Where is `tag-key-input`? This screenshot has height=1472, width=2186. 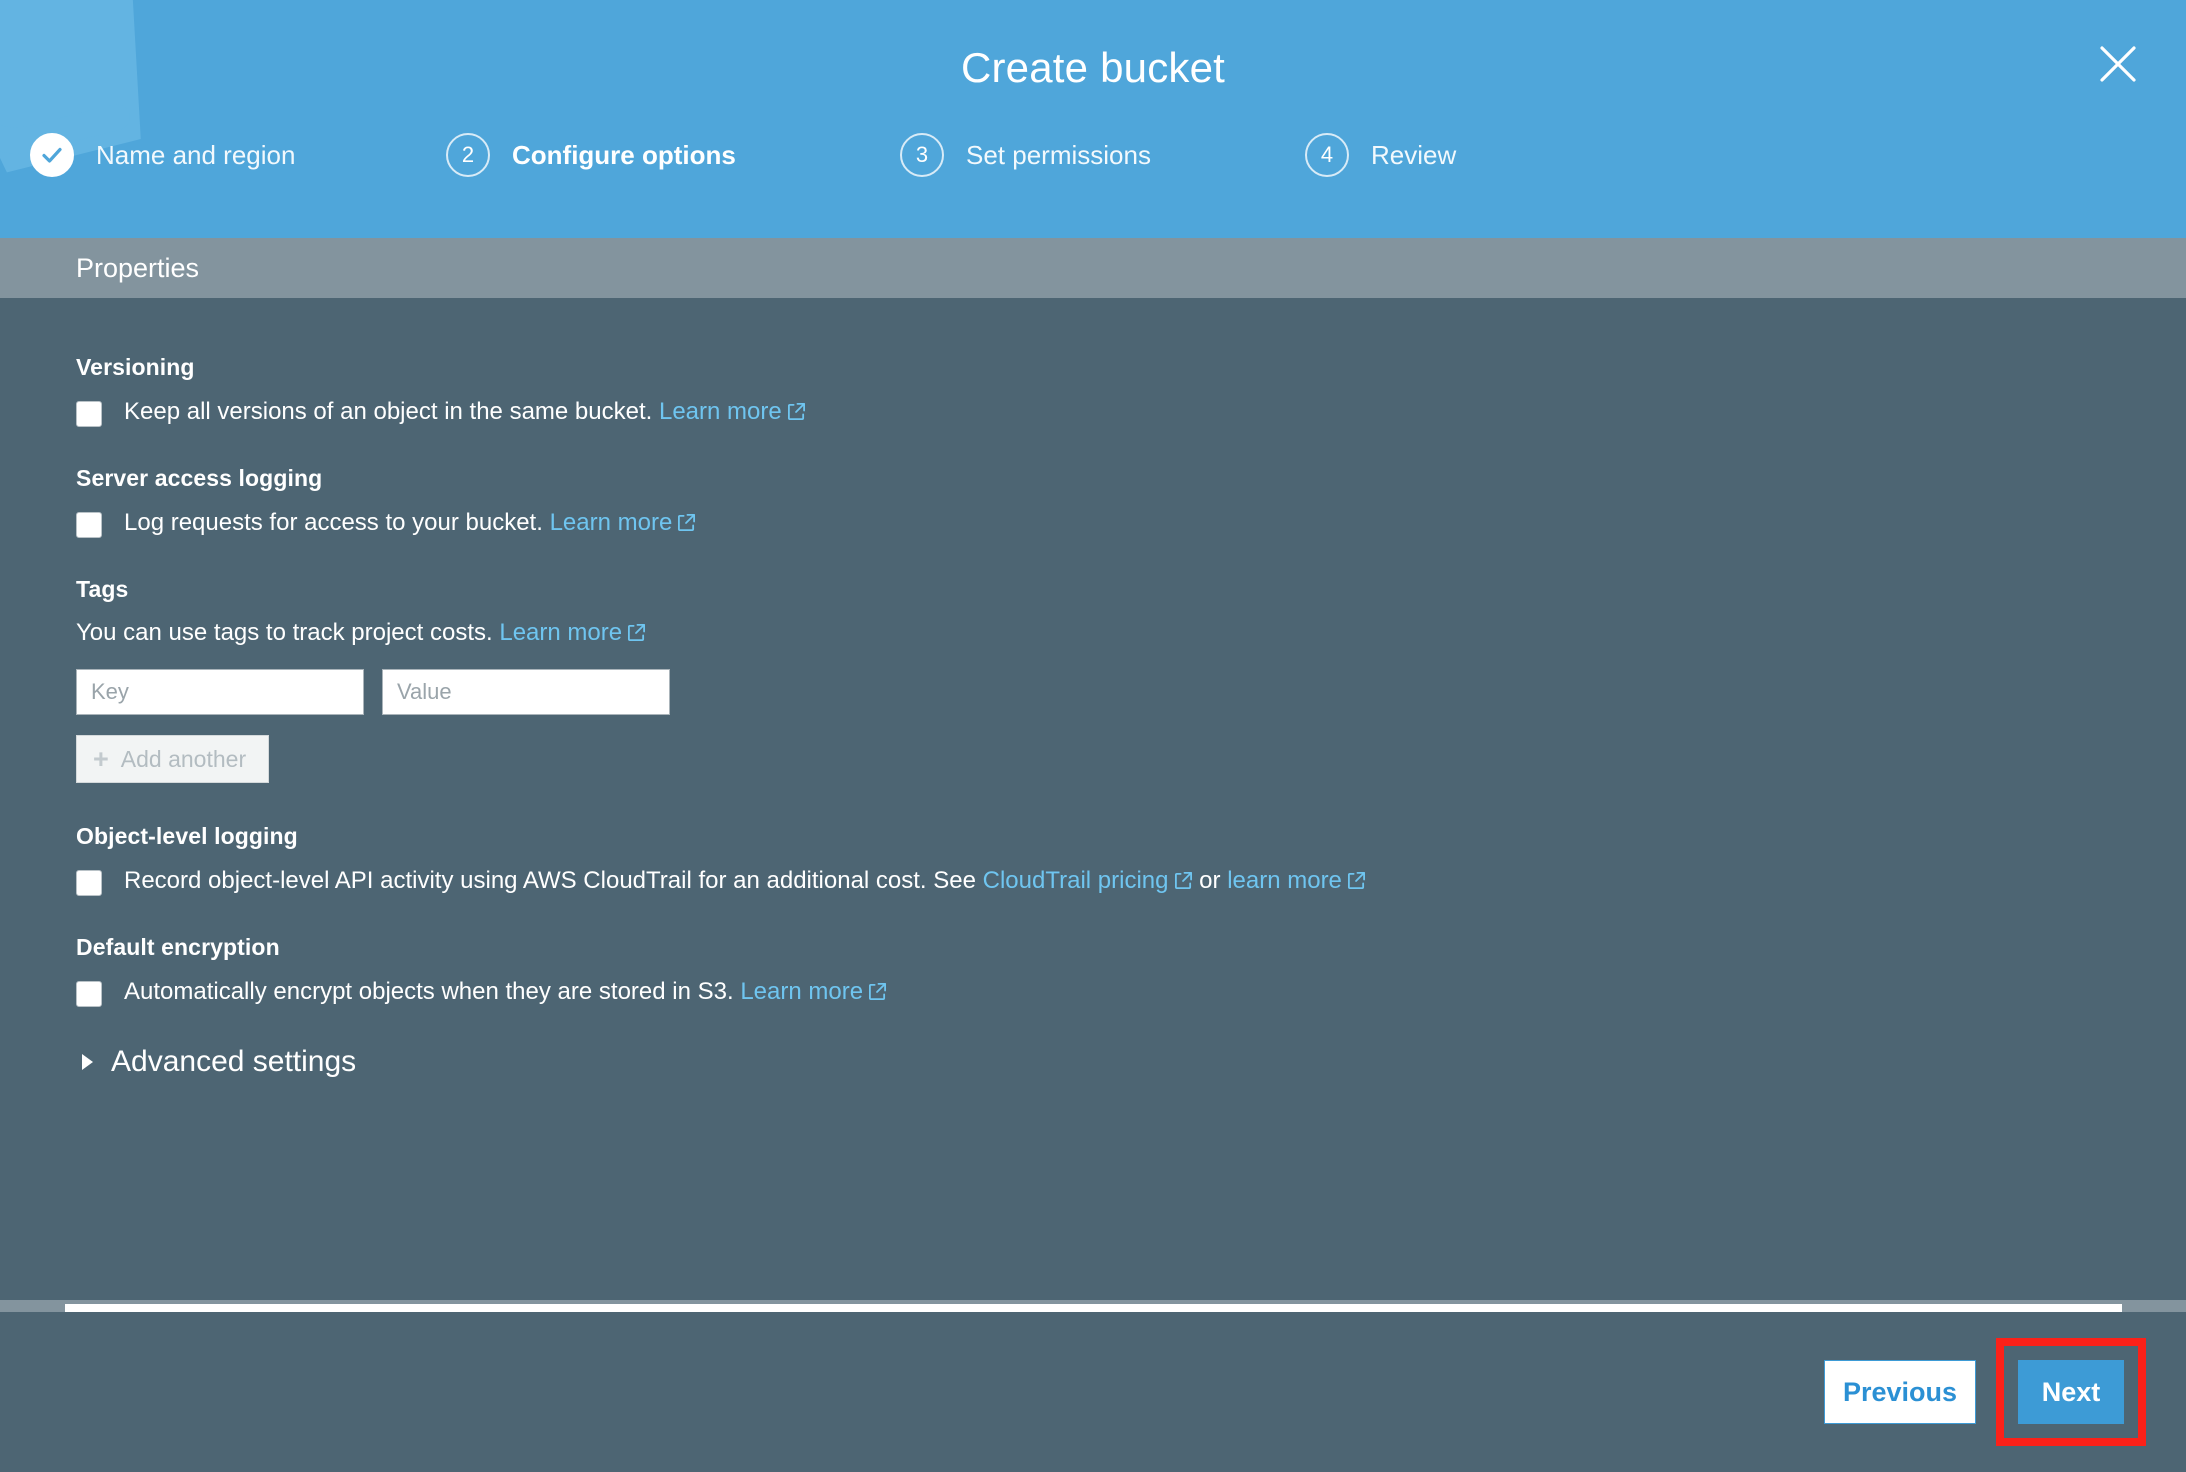 tag-key-input is located at coordinates (220, 692).